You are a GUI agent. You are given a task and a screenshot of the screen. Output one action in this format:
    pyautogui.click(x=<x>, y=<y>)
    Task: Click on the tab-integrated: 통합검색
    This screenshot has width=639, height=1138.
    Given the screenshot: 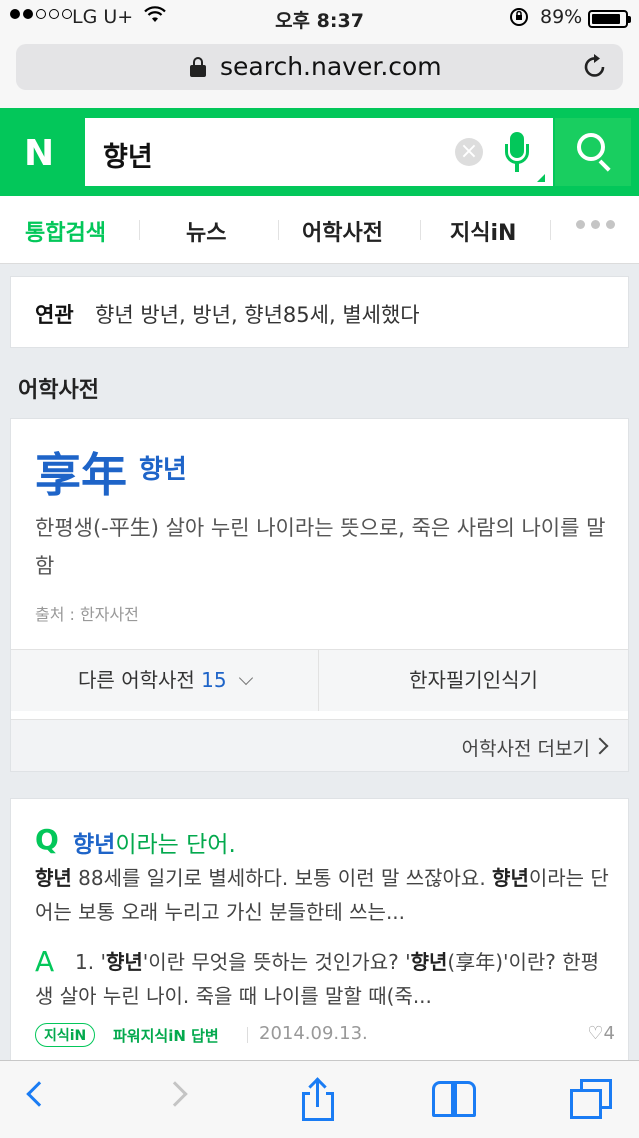 What is the action you would take?
    pyautogui.click(x=65, y=231)
    